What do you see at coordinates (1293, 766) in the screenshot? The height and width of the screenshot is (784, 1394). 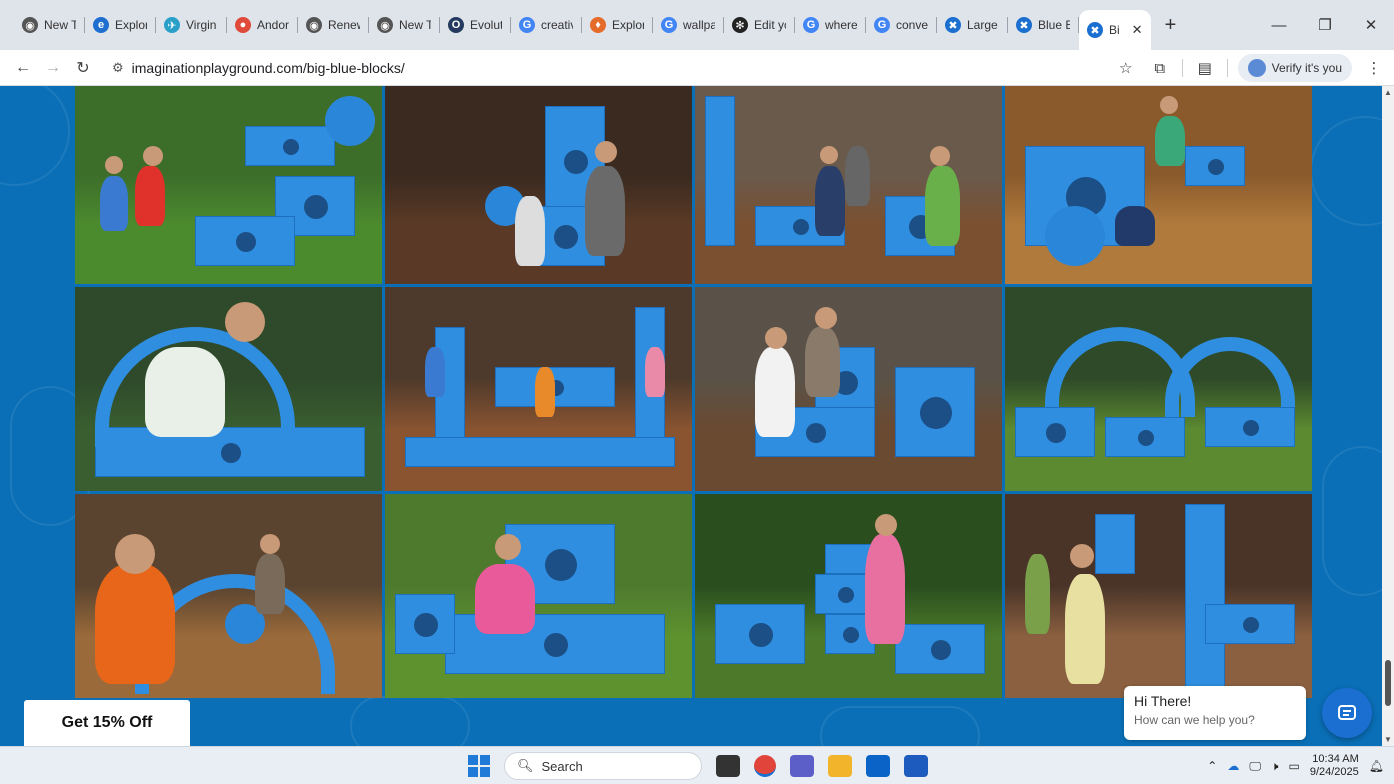 I see `battery-icon: ▭` at bounding box center [1293, 766].